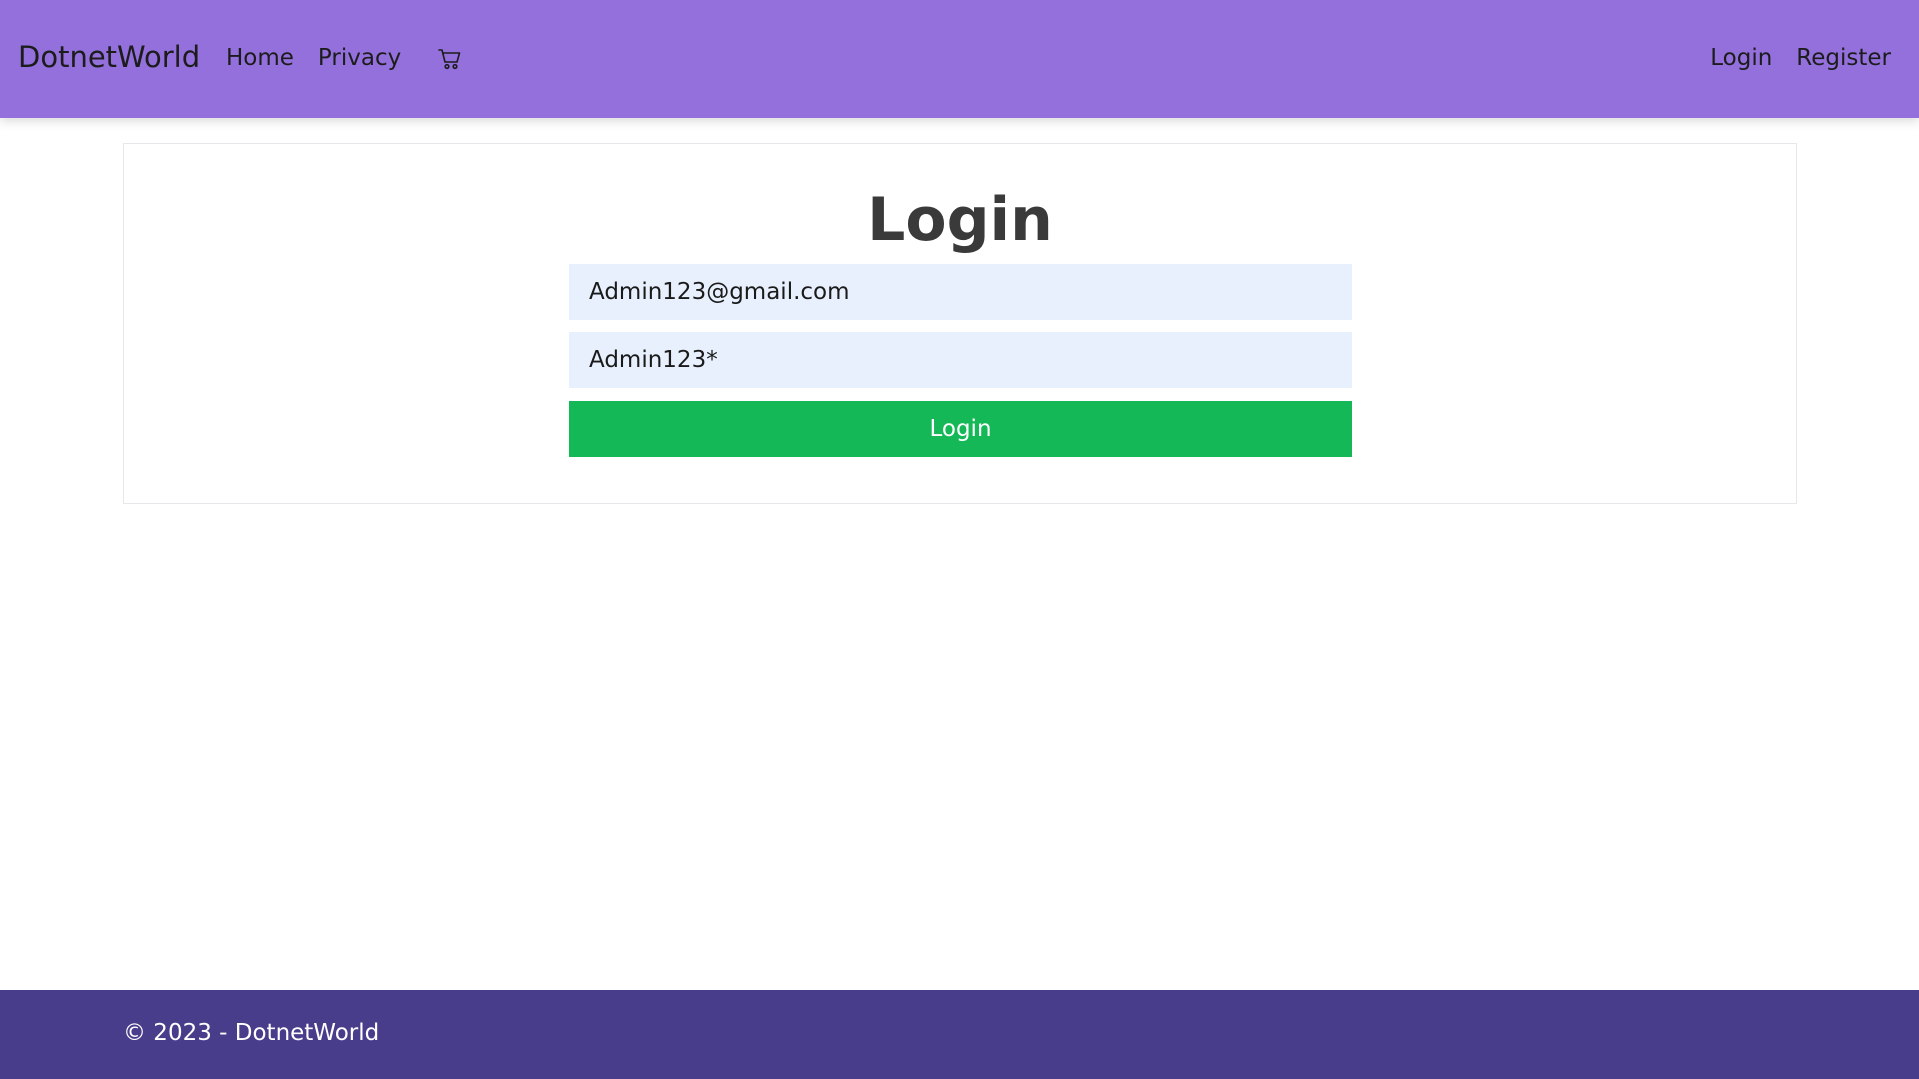  Describe the element at coordinates (1788, 59) in the screenshot. I see `nav-account-links: Login Register` at that location.